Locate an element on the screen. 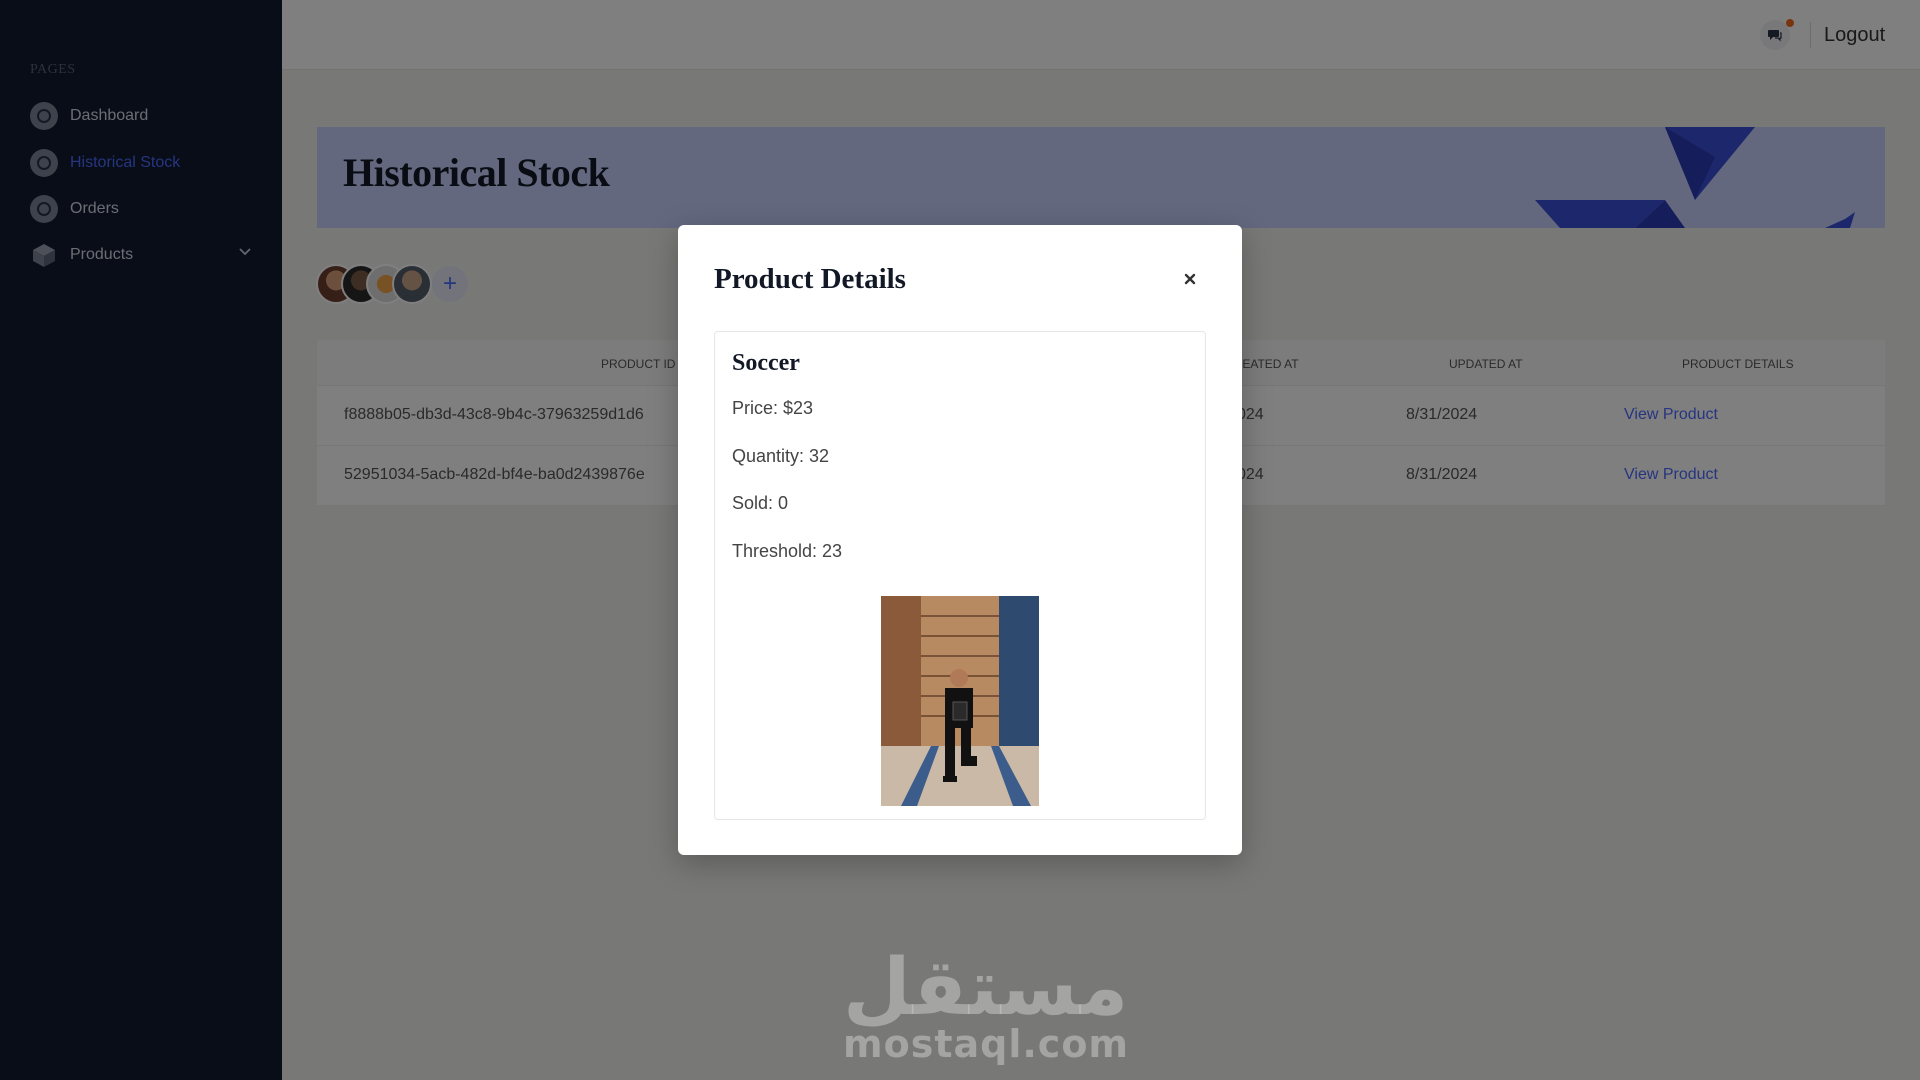 The height and width of the screenshot is (1080, 1920). watermark-latin: mostaql.com is located at coordinates (986, 1044).